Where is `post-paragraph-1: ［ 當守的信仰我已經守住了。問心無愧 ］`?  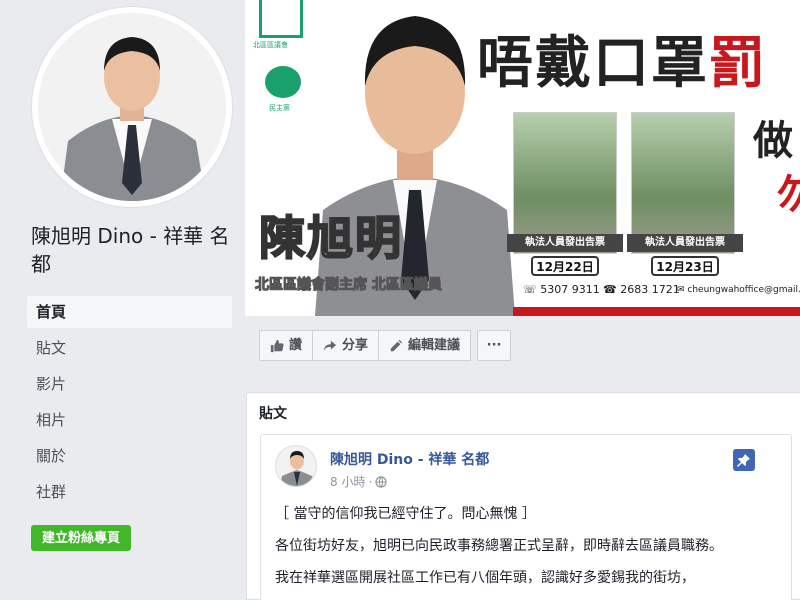
post-paragraph-1: ［ 當守的信仰我已經守住了。問心無愧 ］ is located at coordinates (405, 514).